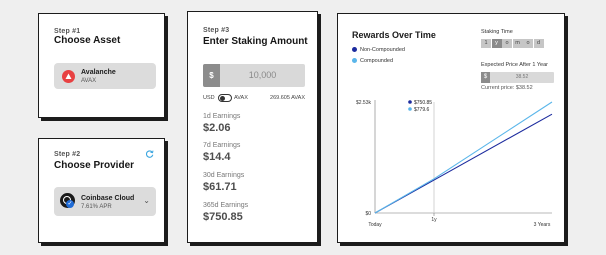  I want to click on marker-value-label: $779.6, so click(422, 110).